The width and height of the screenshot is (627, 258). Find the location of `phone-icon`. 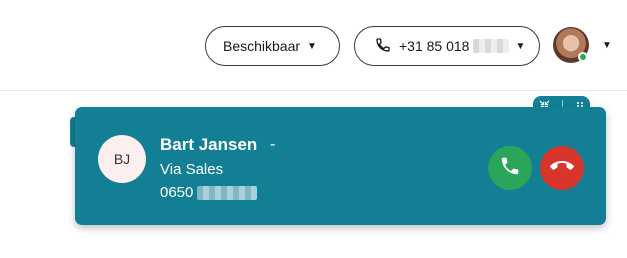

phone-icon is located at coordinates (383, 46).